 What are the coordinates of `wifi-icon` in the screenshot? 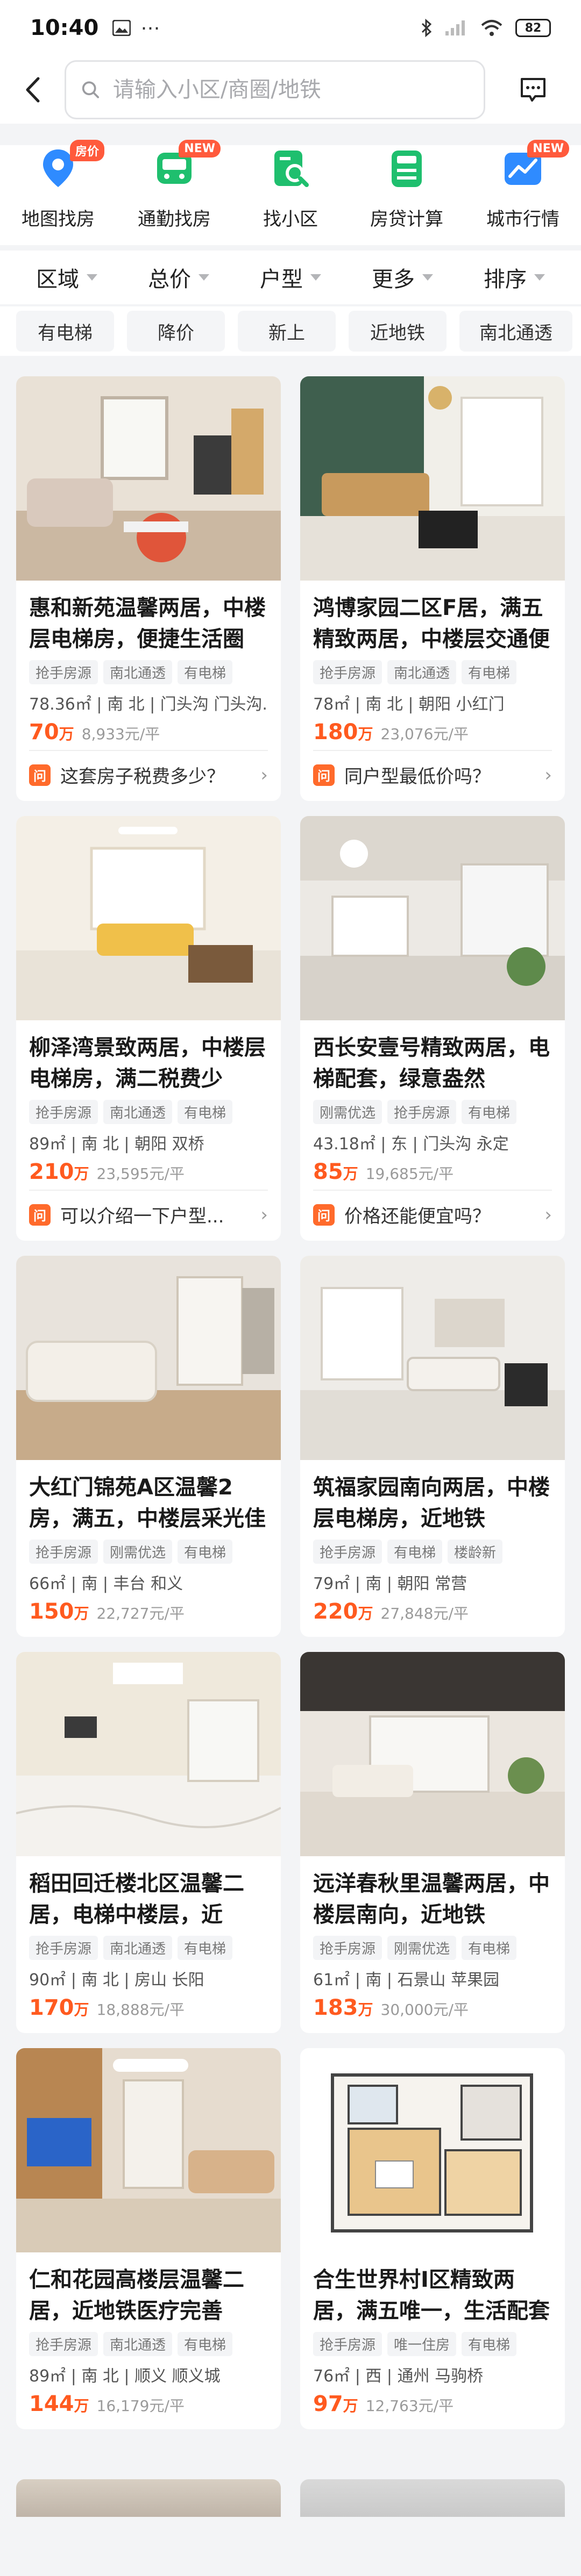 It's located at (491, 28).